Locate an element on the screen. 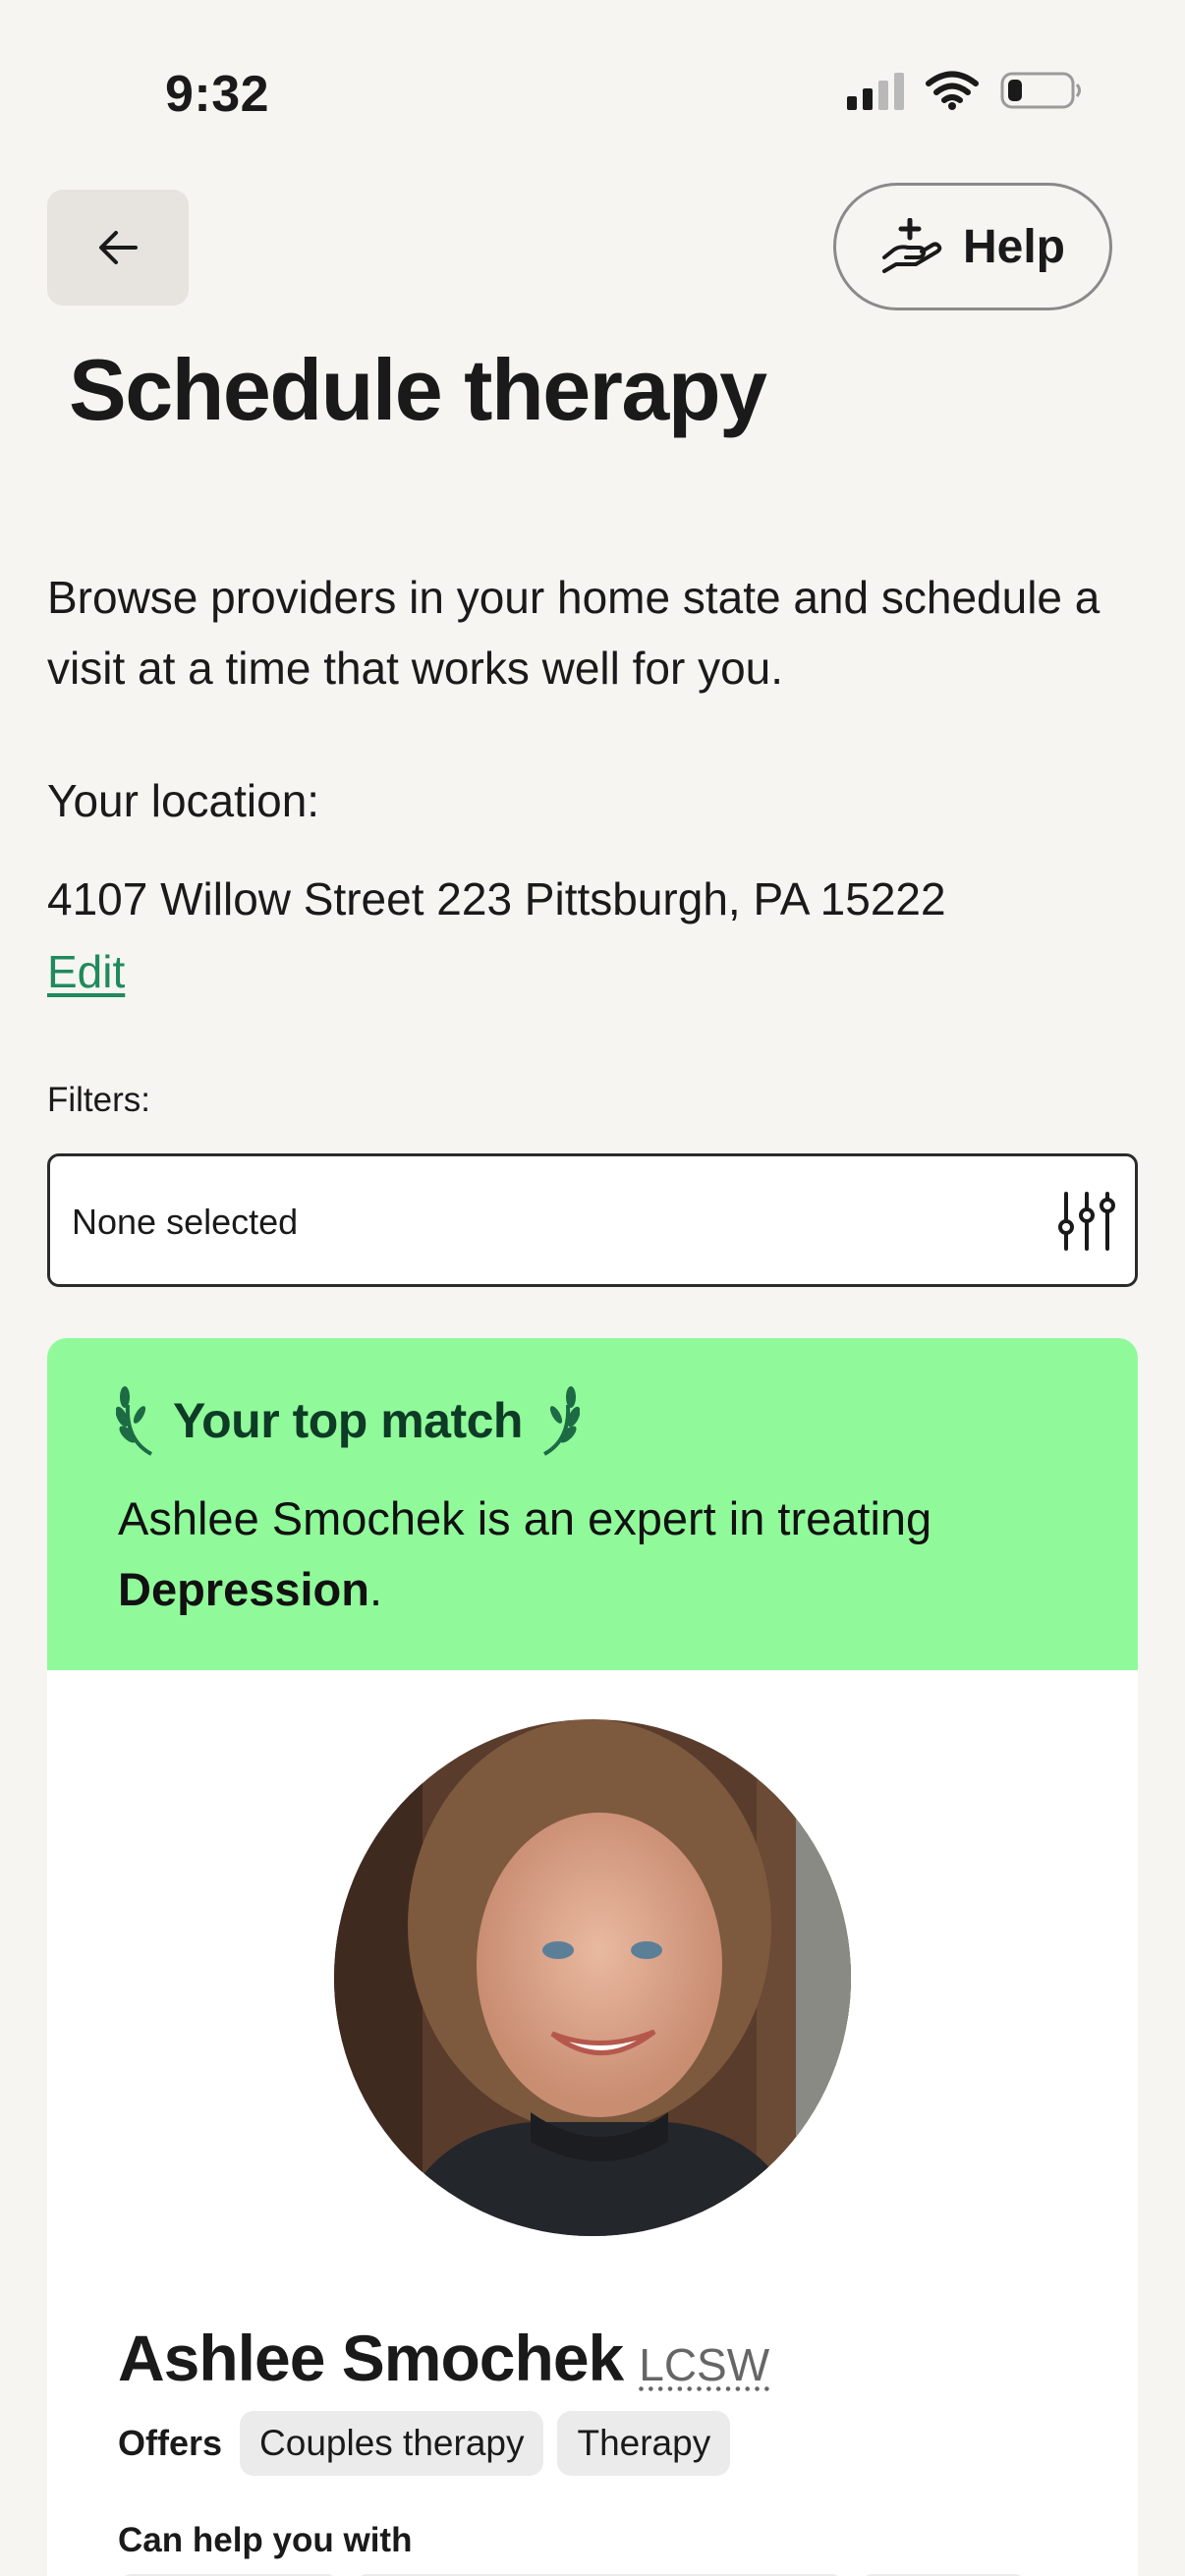 This screenshot has height=2576, width=1185. top-match-title: Your top match is located at coordinates (348, 1420).